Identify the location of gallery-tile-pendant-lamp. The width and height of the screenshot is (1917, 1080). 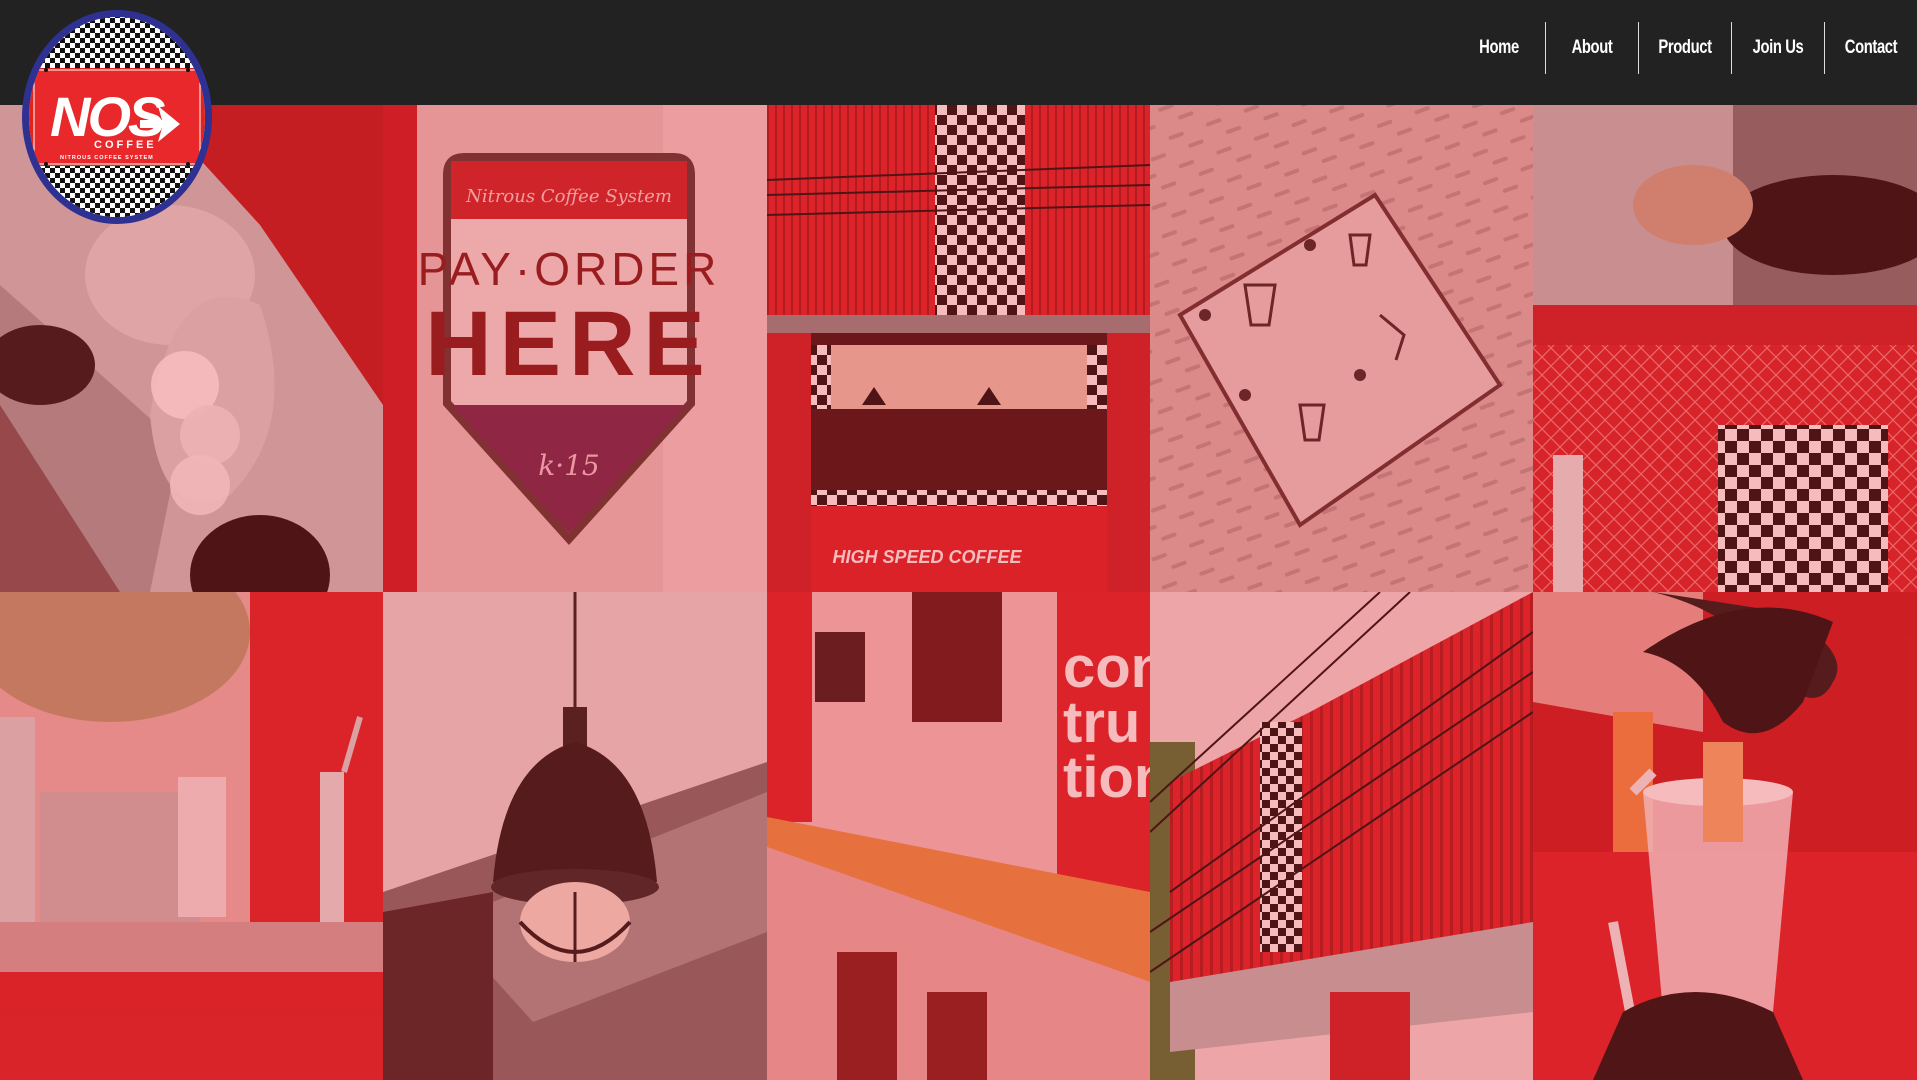
(575, 836).